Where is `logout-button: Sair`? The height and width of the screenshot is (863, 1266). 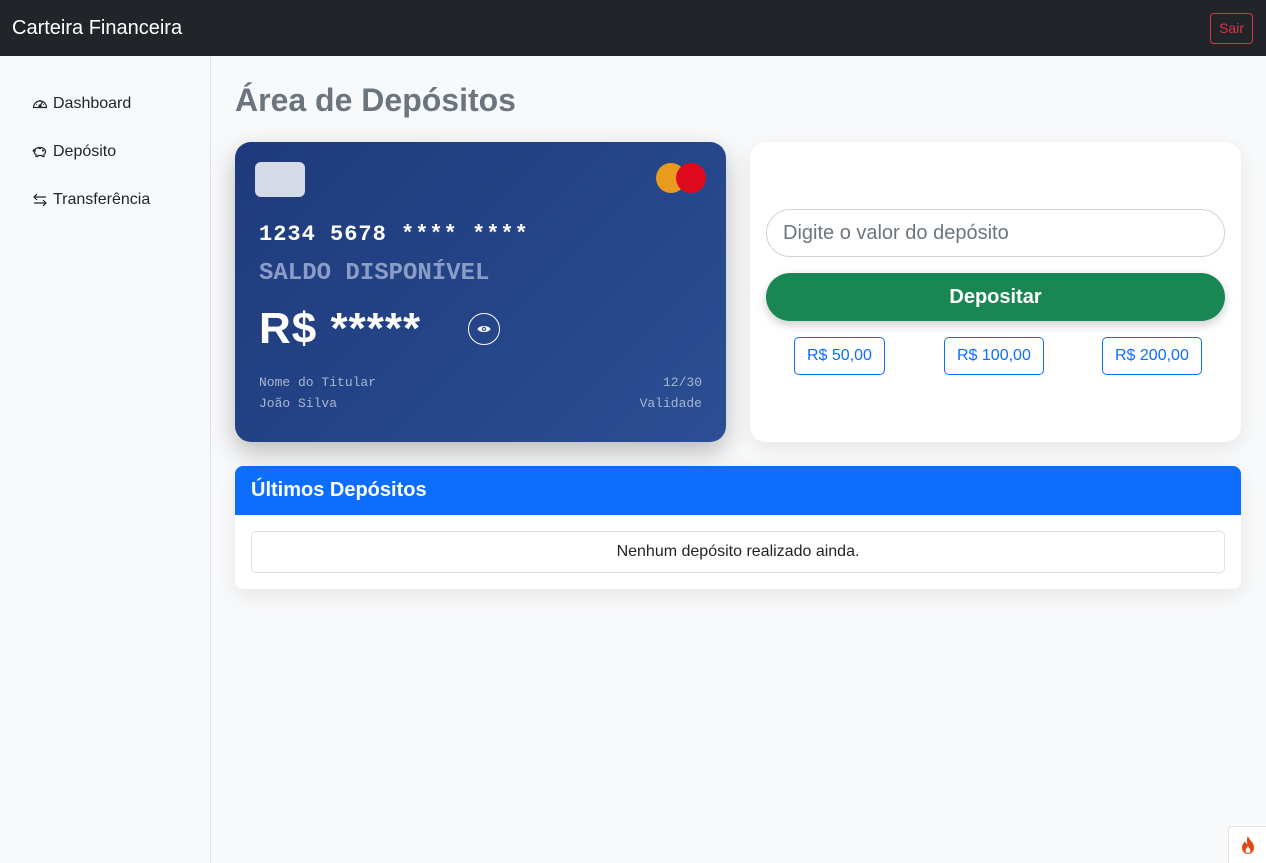
logout-button: Sair is located at coordinates (1231, 28).